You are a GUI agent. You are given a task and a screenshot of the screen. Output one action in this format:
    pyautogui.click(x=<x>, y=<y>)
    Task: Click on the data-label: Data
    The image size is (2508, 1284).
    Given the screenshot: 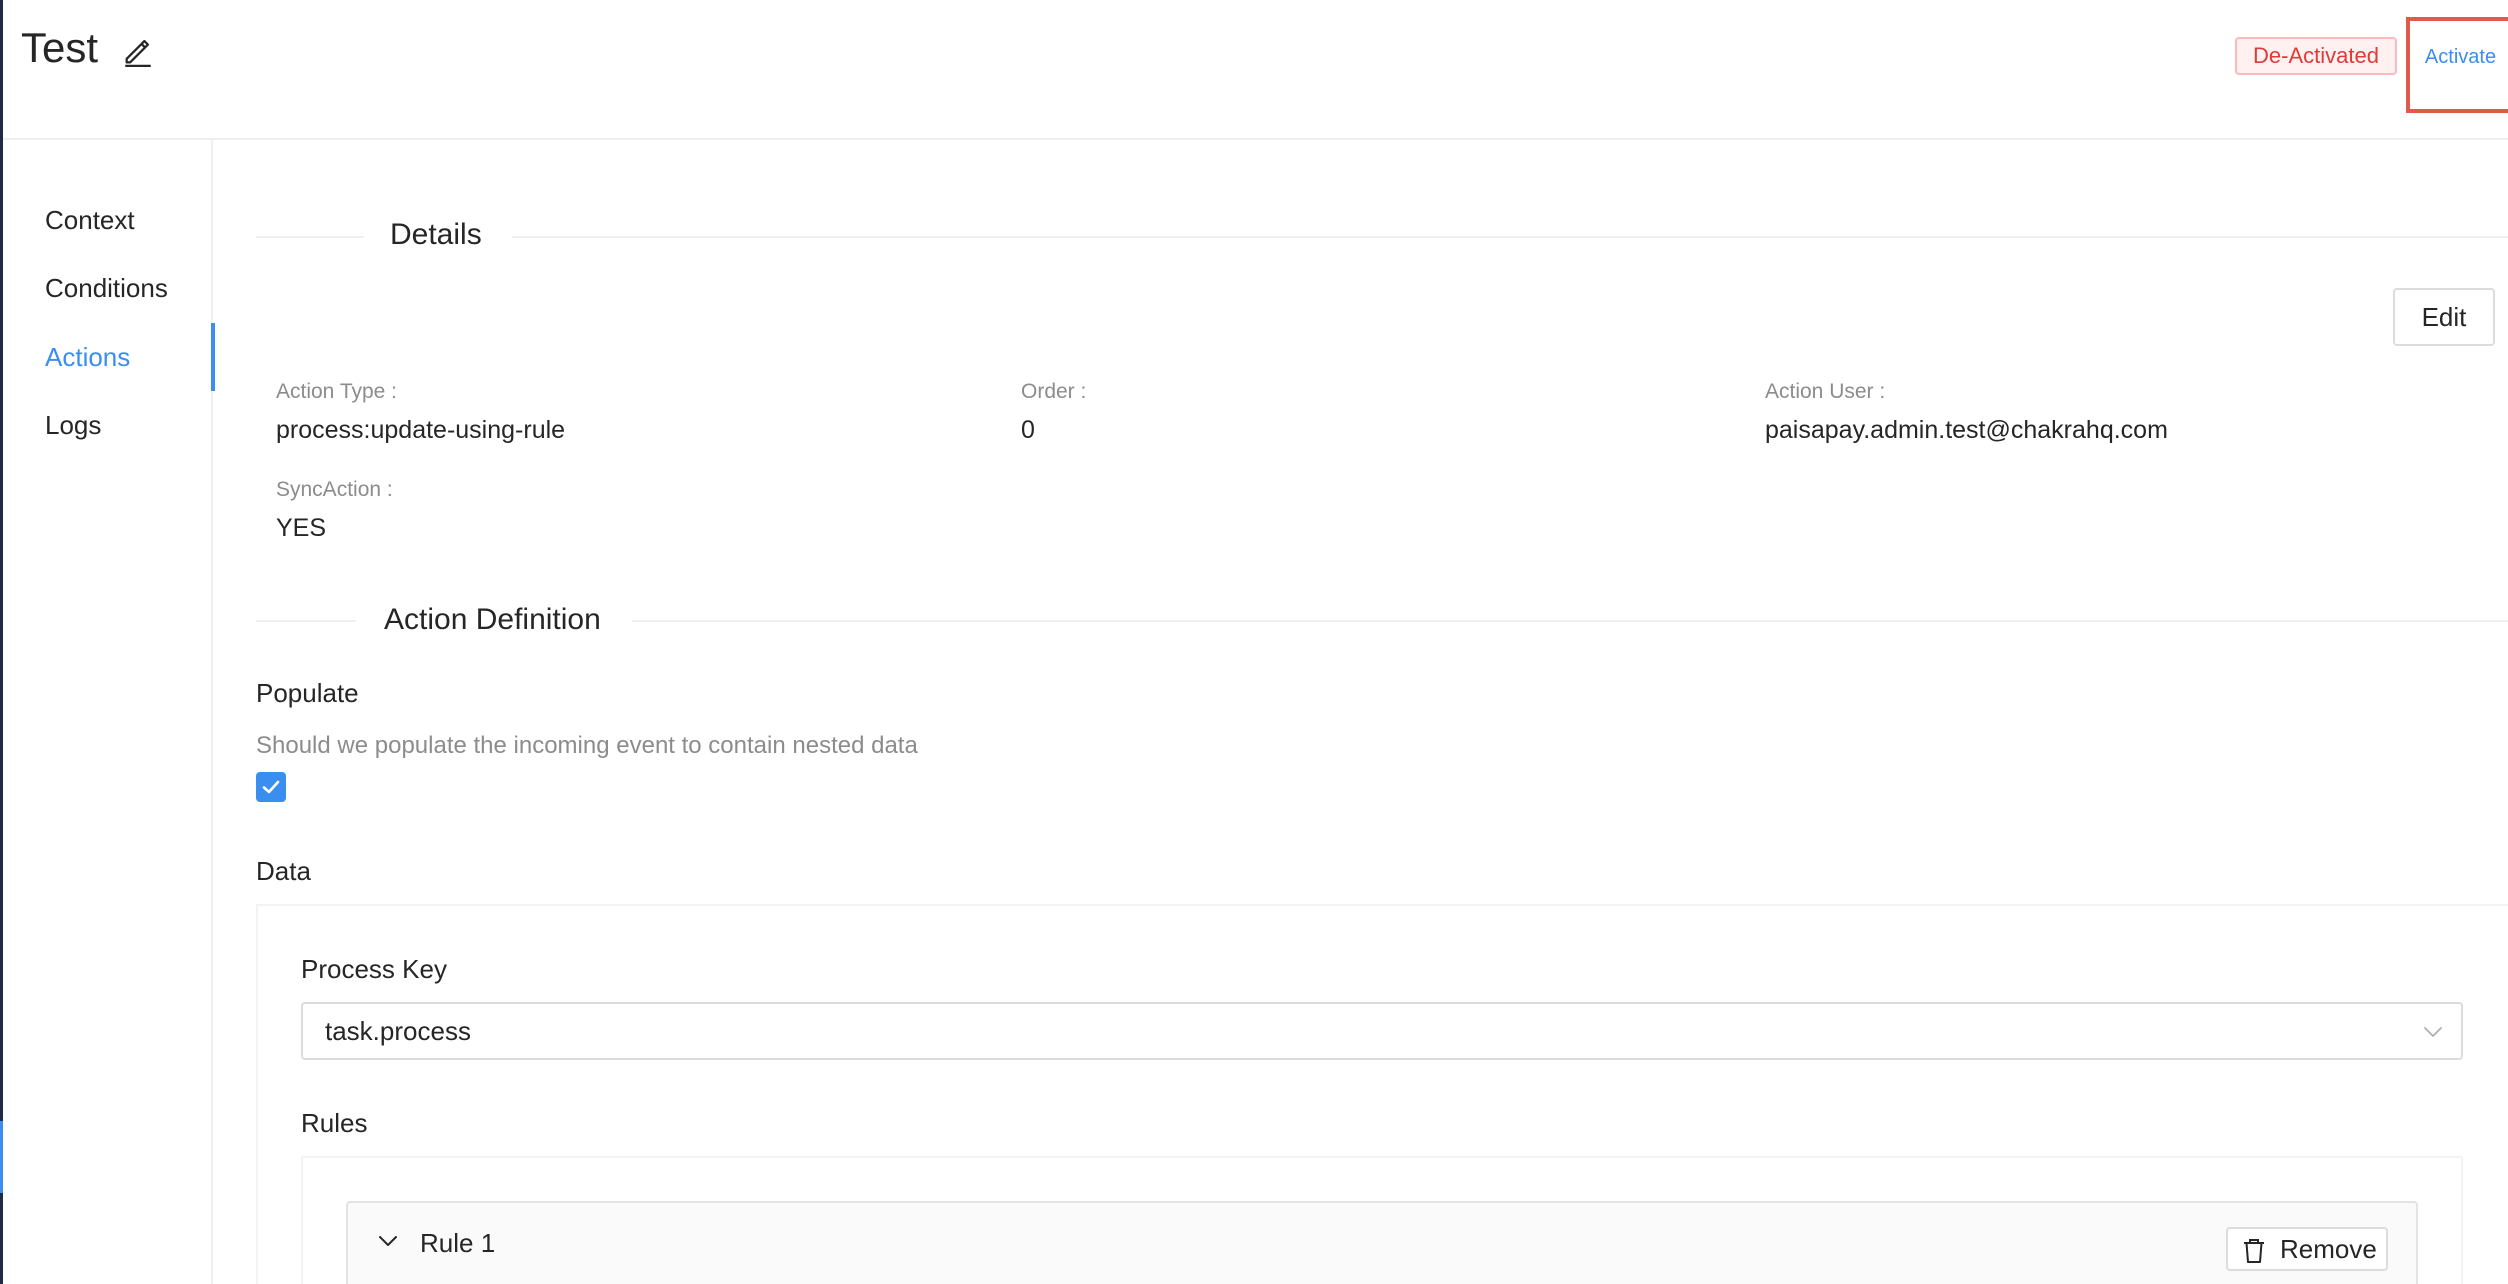 What is the action you would take?
    pyautogui.click(x=283, y=871)
    